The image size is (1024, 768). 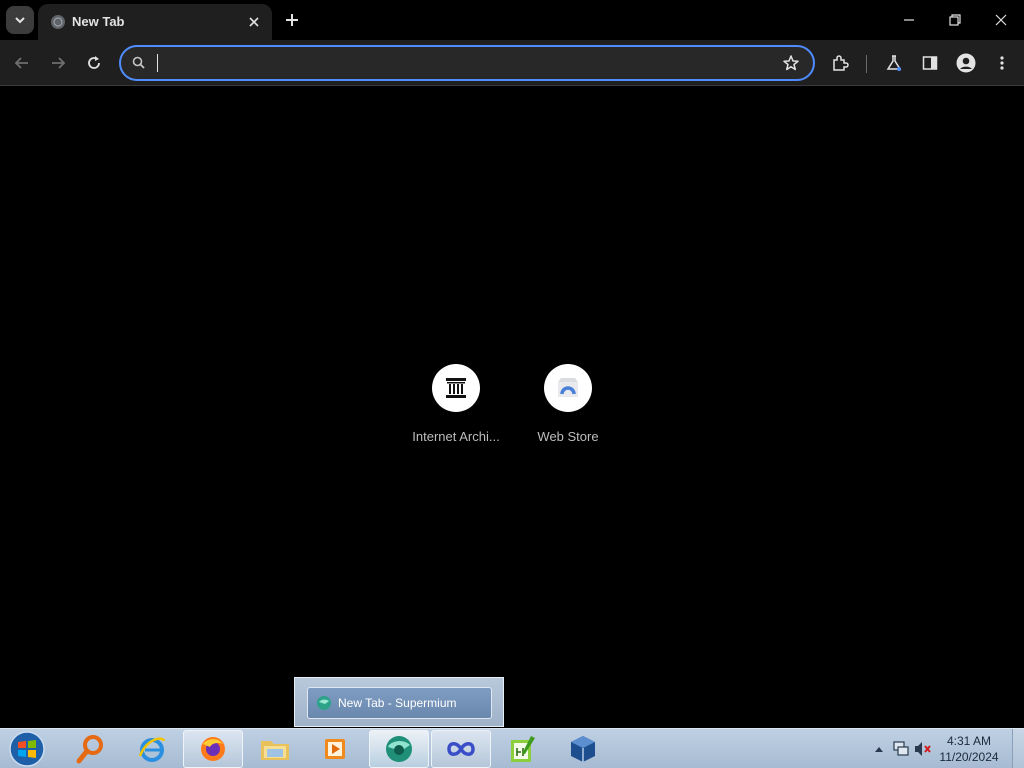 What do you see at coordinates (157, 63) in the screenshot?
I see `text-caret` at bounding box center [157, 63].